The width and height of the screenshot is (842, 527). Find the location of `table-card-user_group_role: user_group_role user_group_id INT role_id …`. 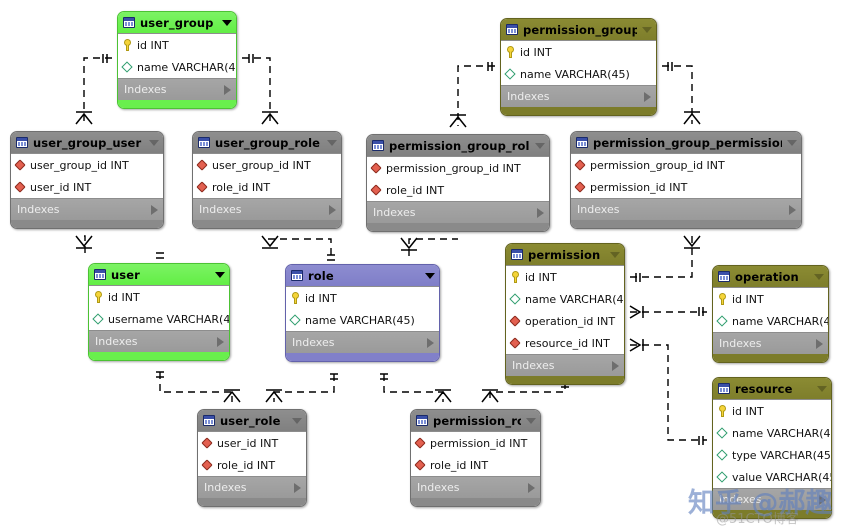

table-card-user_group_role: user_group_role user_group_id INT role_id … is located at coordinates (267, 180).